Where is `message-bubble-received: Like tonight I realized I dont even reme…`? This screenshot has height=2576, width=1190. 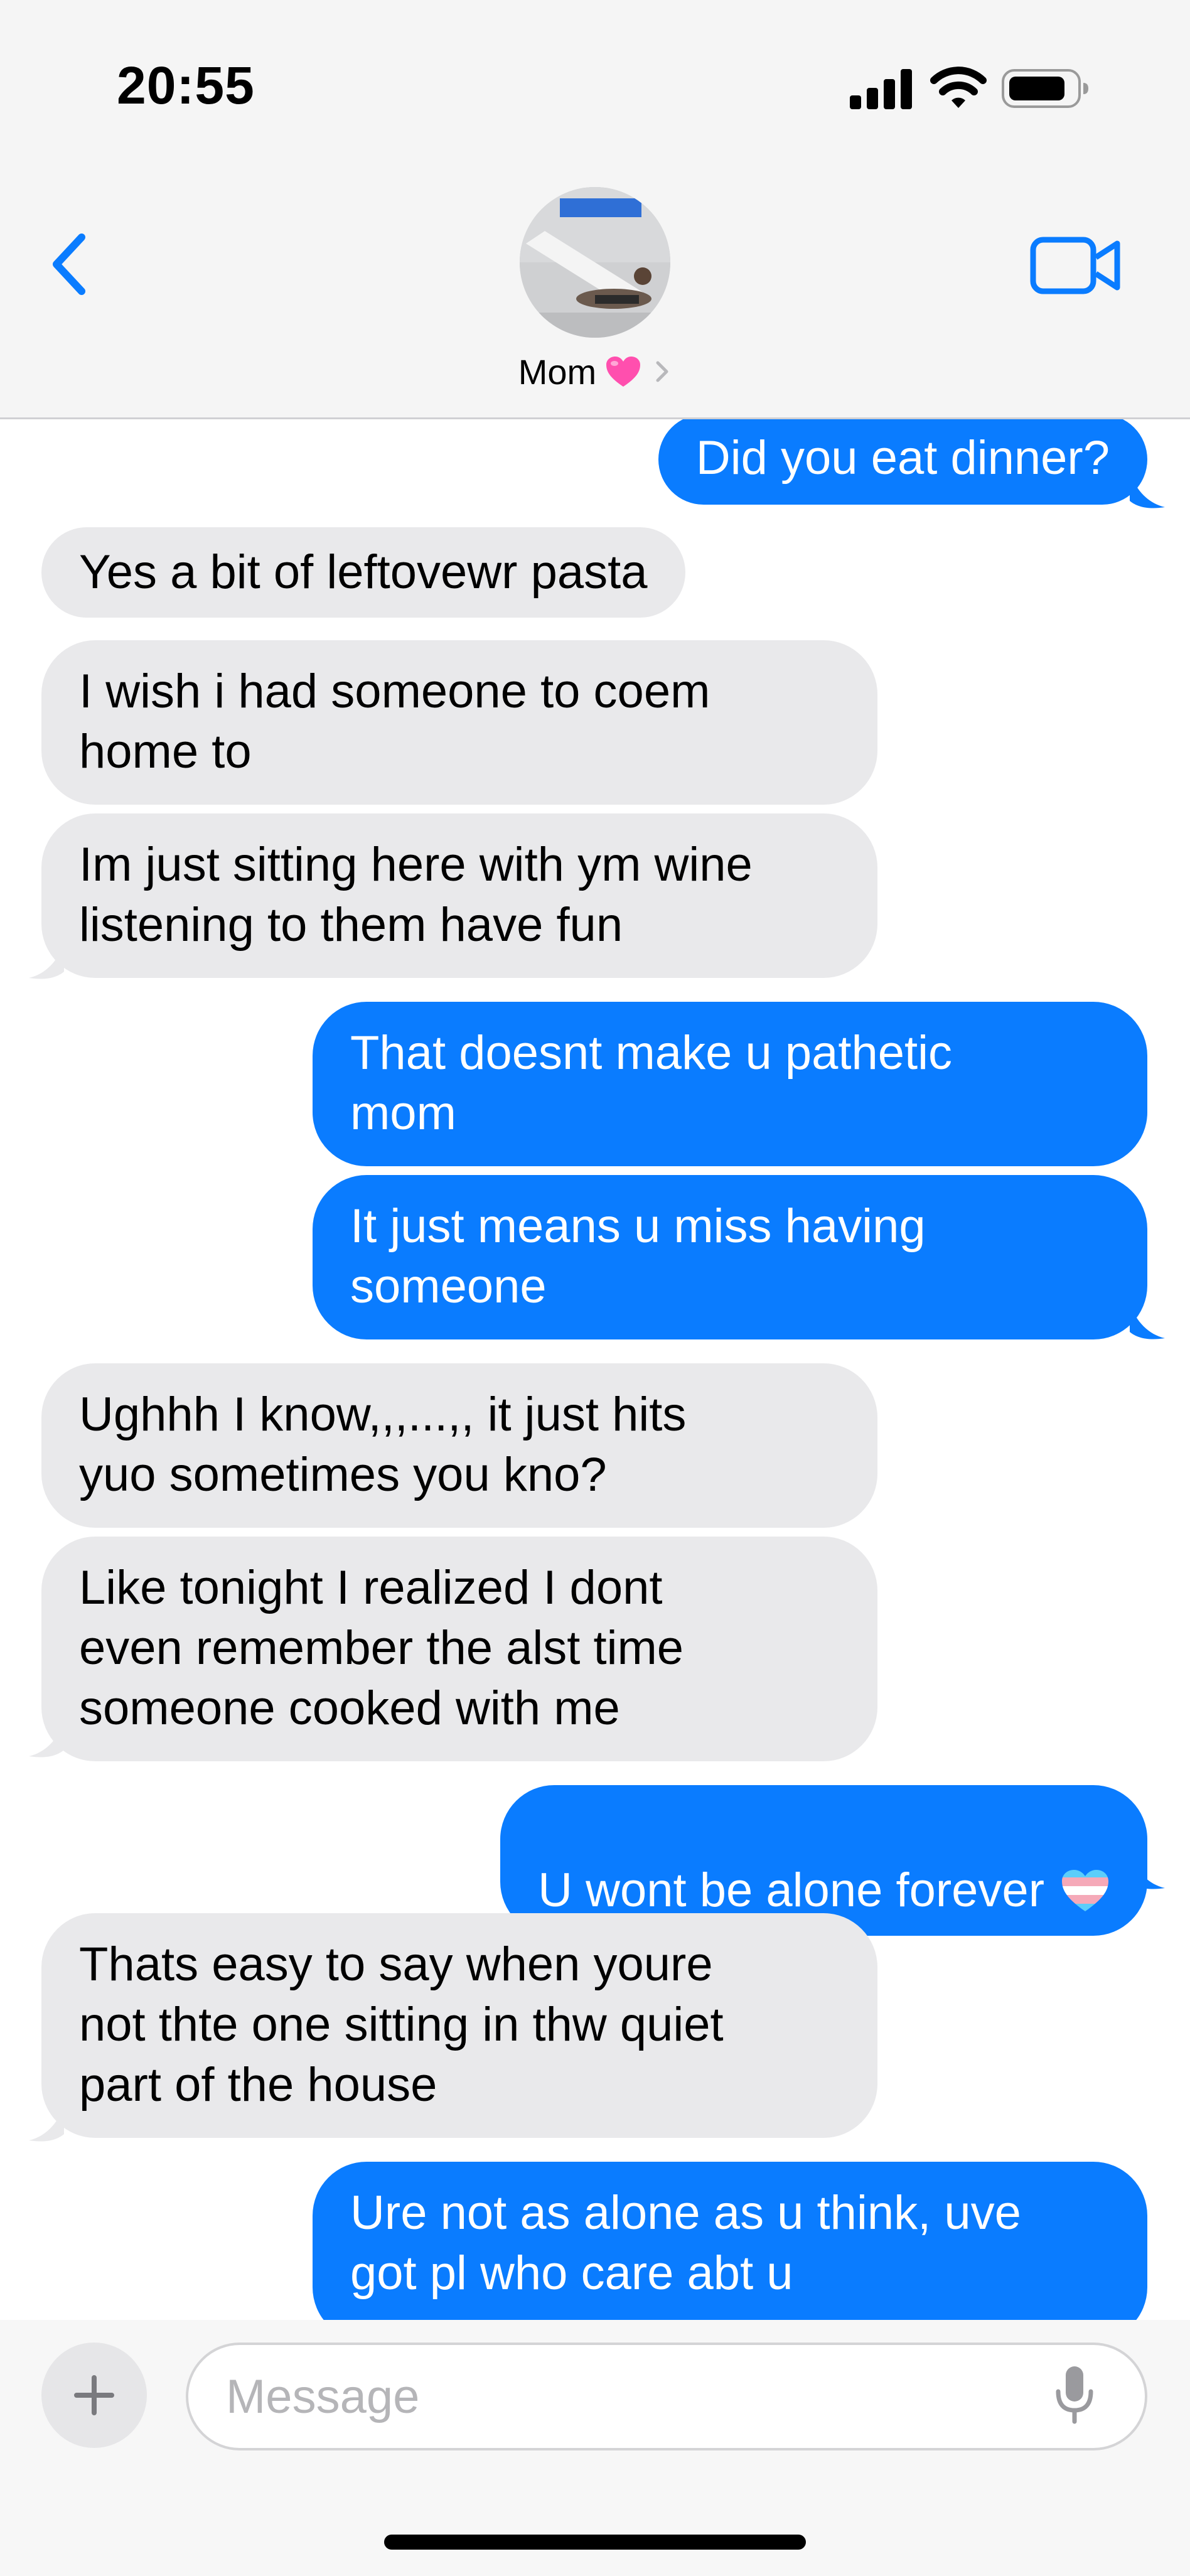
message-bubble-received: Like tonight I realized I dont even reme… is located at coordinates (459, 1649).